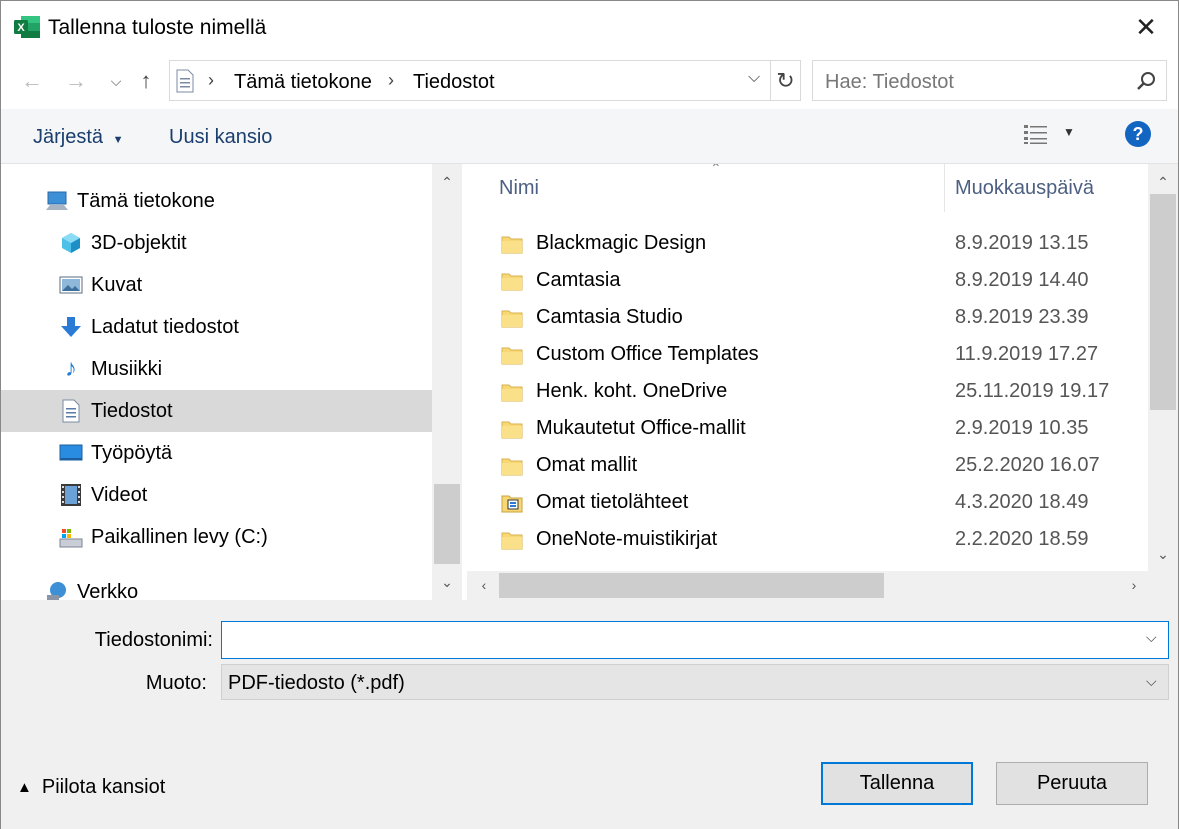 Image resolution: width=1179 pixels, height=829 pixels. Describe the element at coordinates (71, 285) in the screenshot. I see `pictures-icon` at that location.